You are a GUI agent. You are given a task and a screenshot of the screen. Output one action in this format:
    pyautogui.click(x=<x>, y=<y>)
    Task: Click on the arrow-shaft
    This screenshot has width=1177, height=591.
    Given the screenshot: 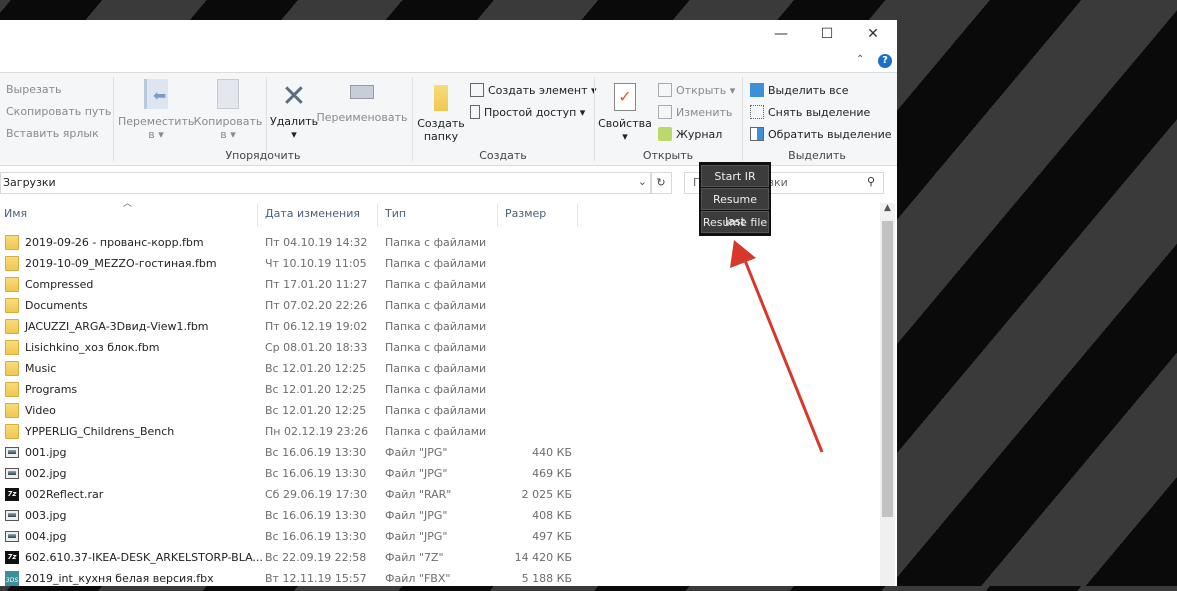 What is the action you would take?
    pyautogui.click(x=783, y=355)
    